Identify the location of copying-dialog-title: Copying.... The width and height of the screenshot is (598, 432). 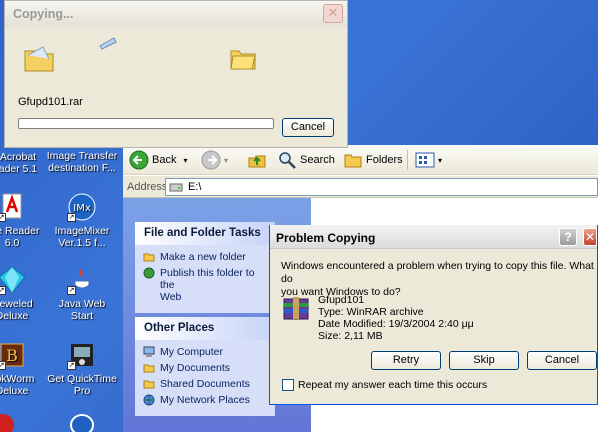
(43, 14).